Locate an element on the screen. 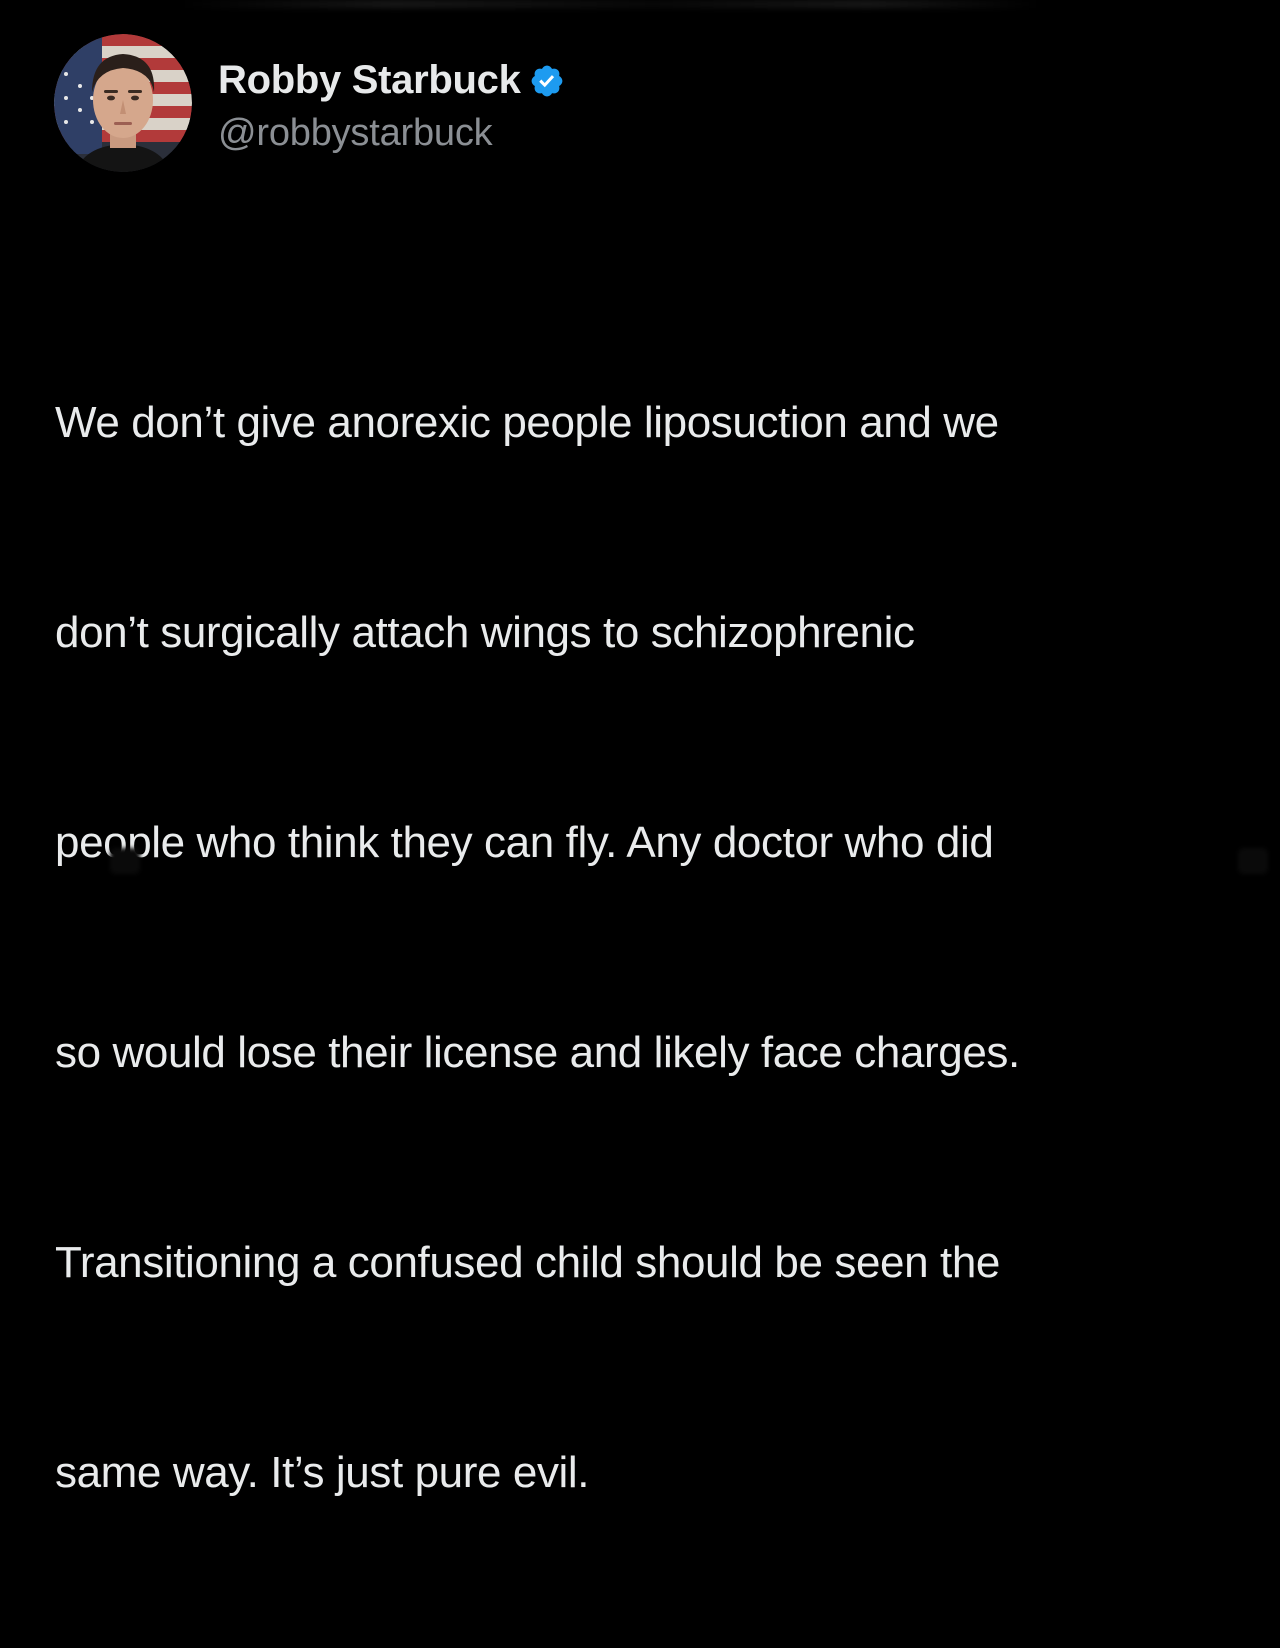 The image size is (1280, 1648). image-edge-artifact is located at coordinates (610, 4).